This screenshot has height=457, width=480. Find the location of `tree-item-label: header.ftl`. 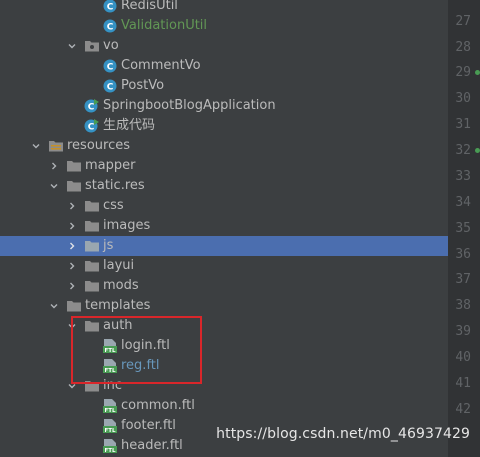

tree-item-label: header.ftl is located at coordinates (152, 445).